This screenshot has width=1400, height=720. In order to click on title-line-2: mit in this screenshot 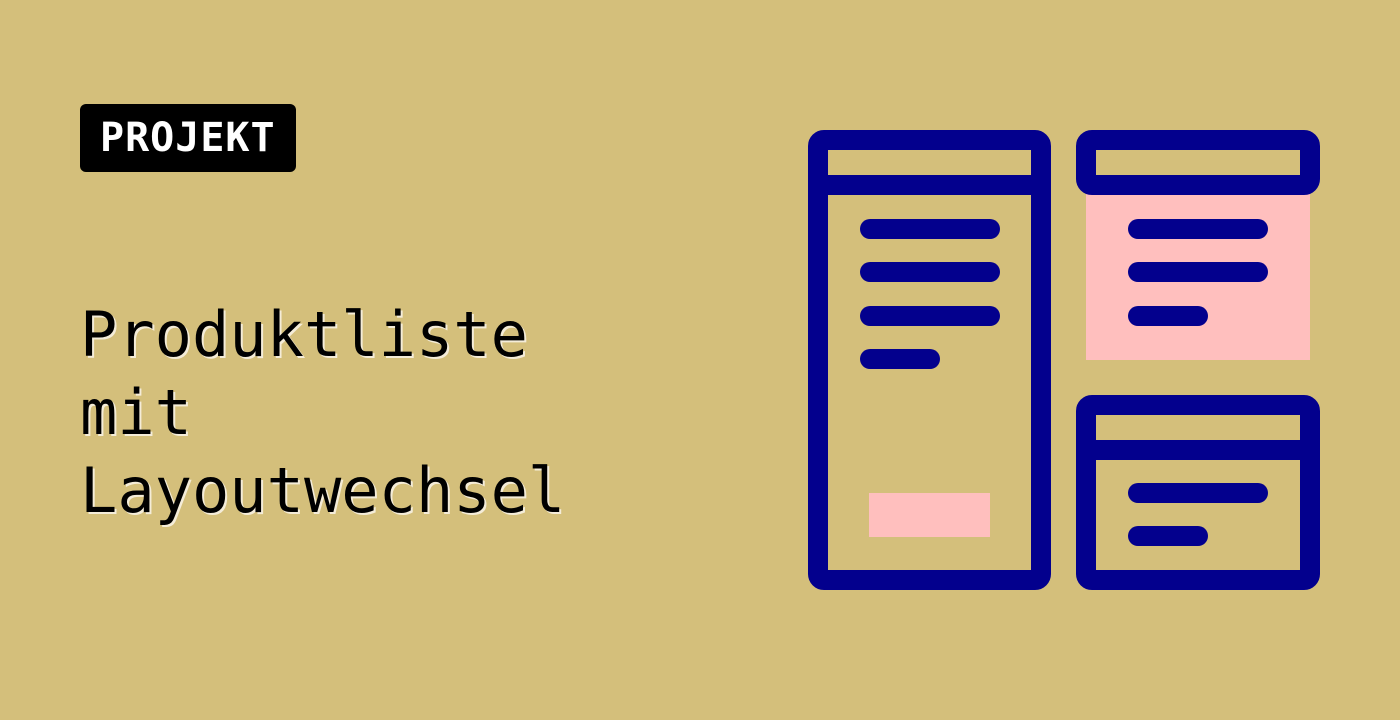, I will do `click(136, 412)`.